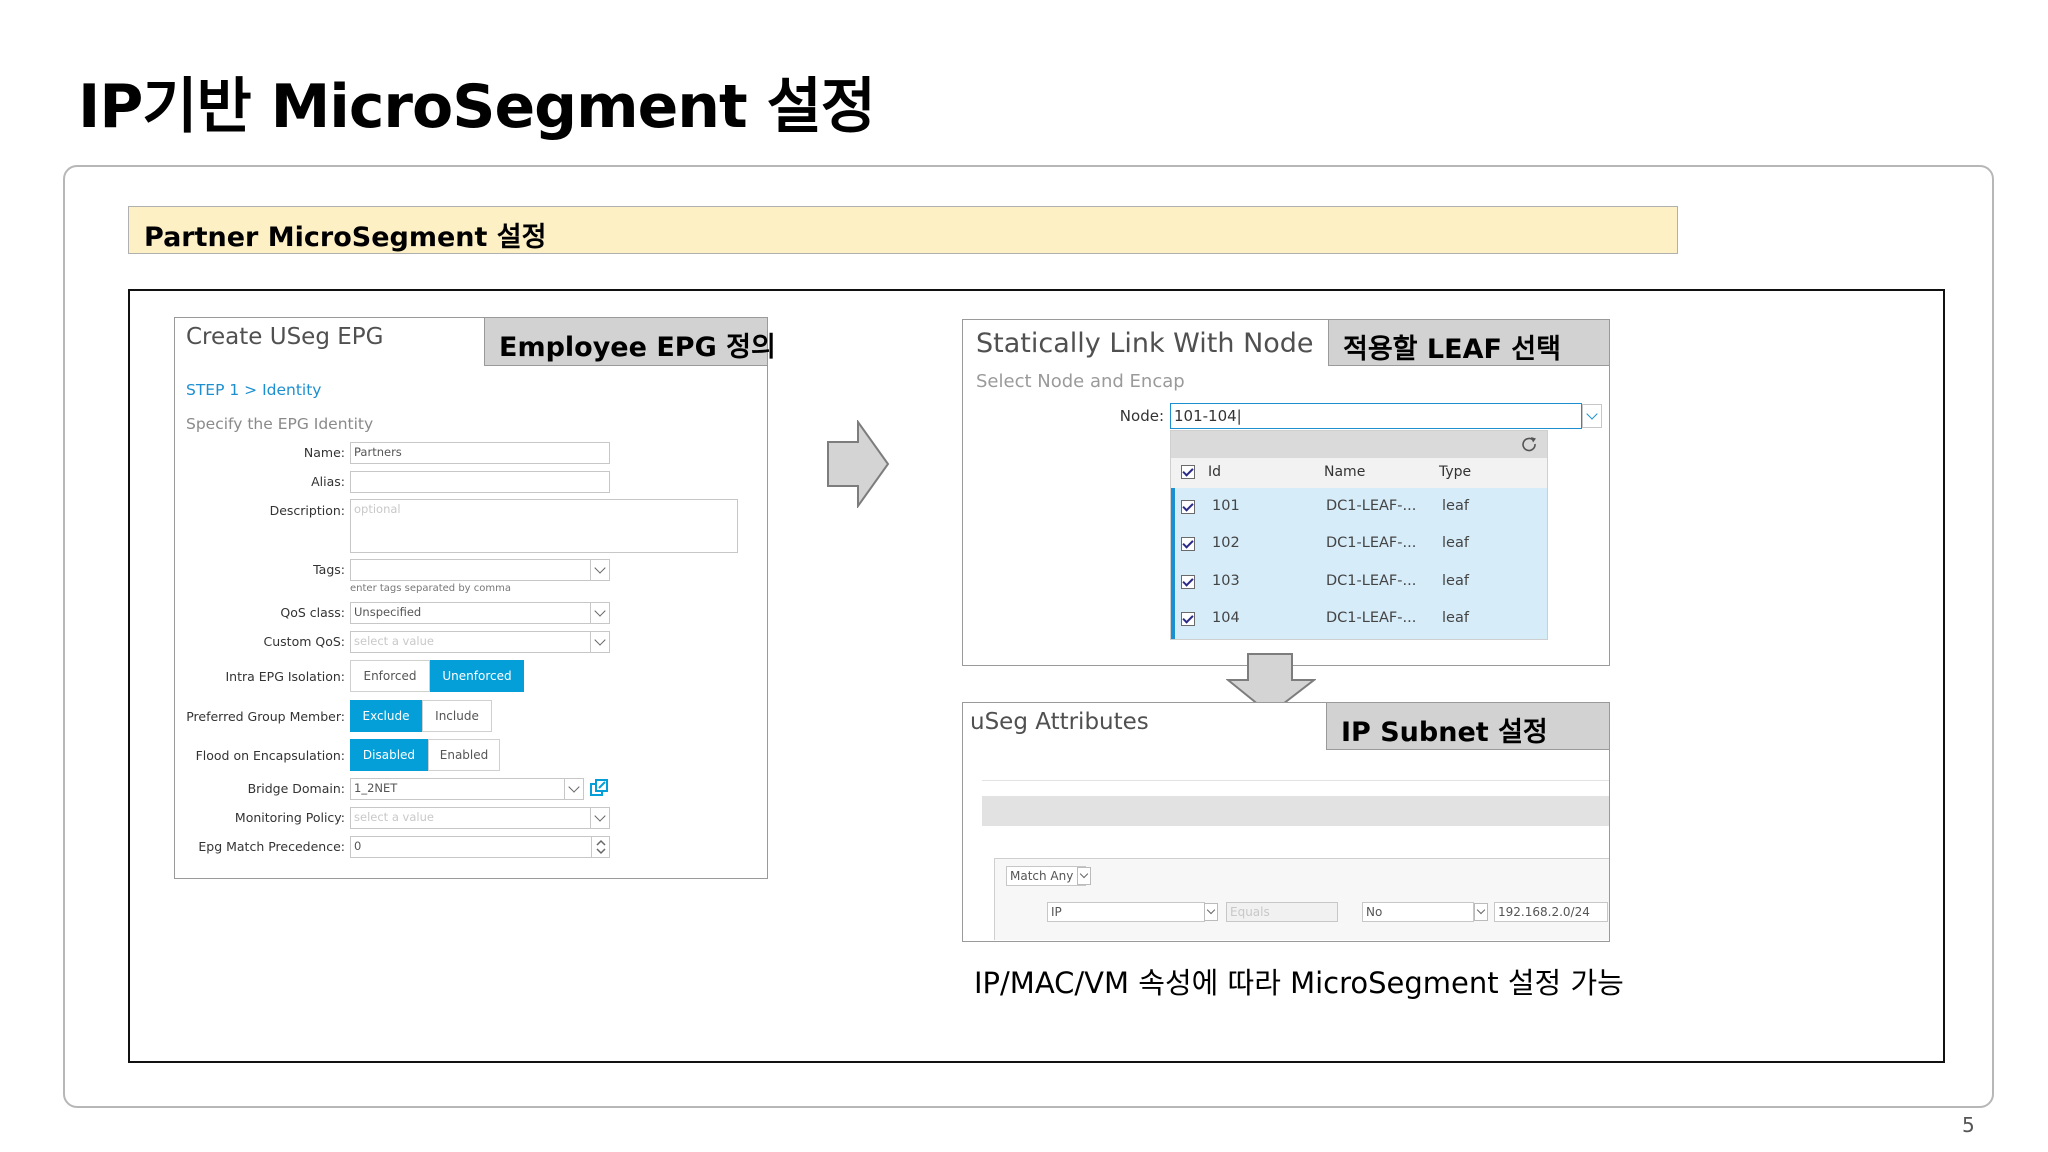 This screenshot has height=1152, width=2048. What do you see at coordinates (1359, 444) in the screenshot?
I see `dropdown-toolbar` at bounding box center [1359, 444].